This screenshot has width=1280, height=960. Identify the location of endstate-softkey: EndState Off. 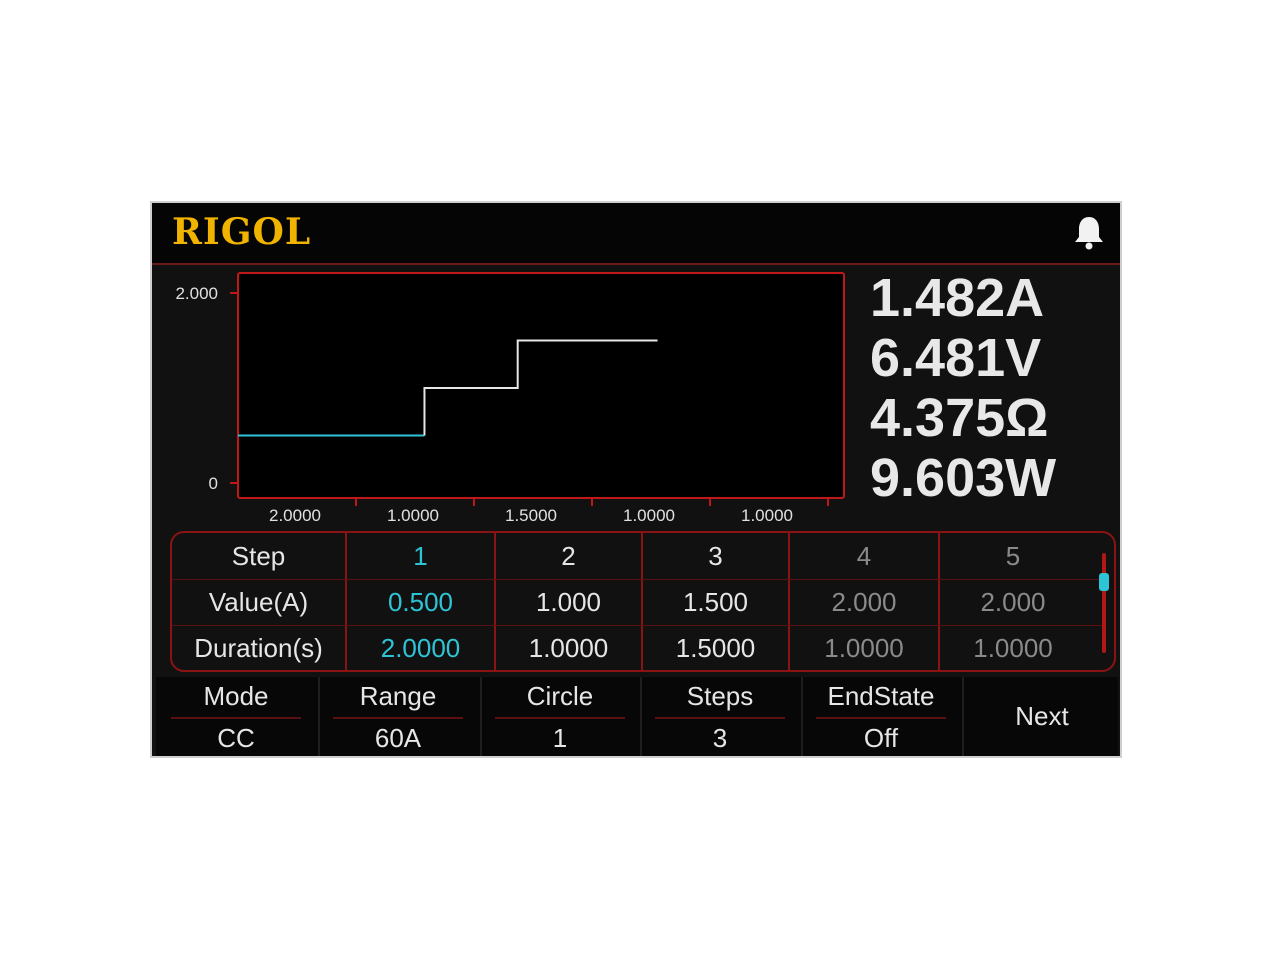
(881, 716).